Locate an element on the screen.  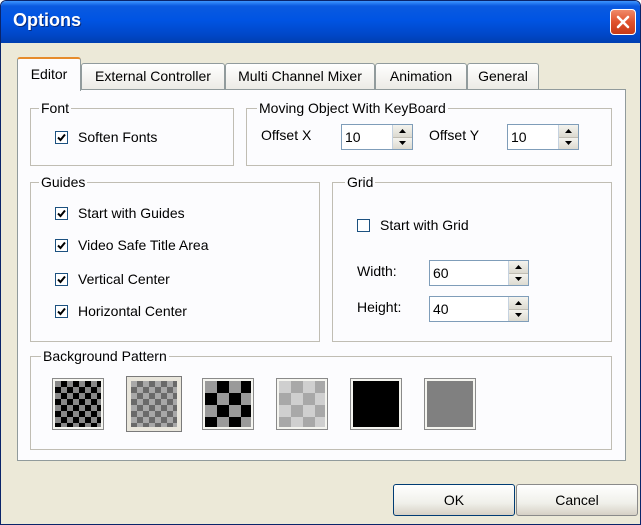
start-with-guides-label: Start with Guides is located at coordinates (131, 213).